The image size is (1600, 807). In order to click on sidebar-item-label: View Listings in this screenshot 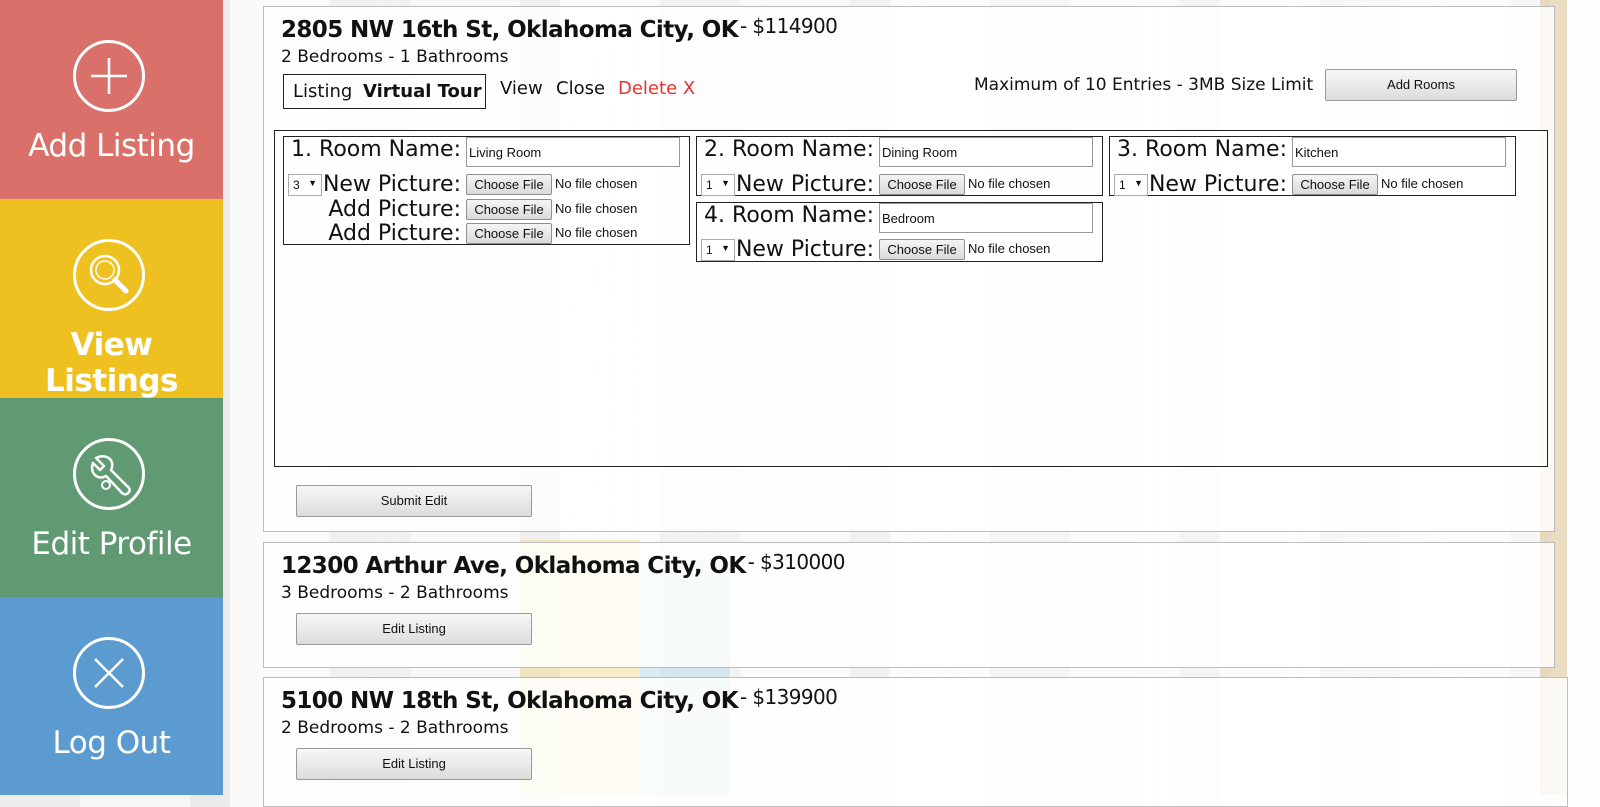, I will do `click(112, 363)`.